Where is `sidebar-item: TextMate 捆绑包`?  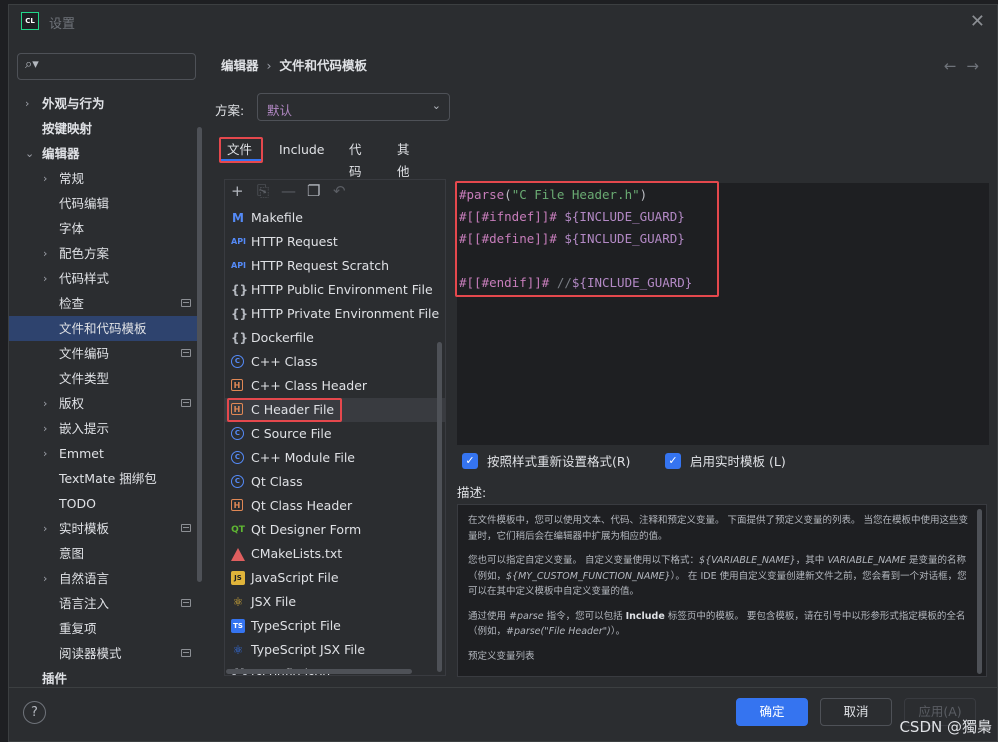
sidebar-item: TextMate 捆绑包 is located at coordinates (104, 478).